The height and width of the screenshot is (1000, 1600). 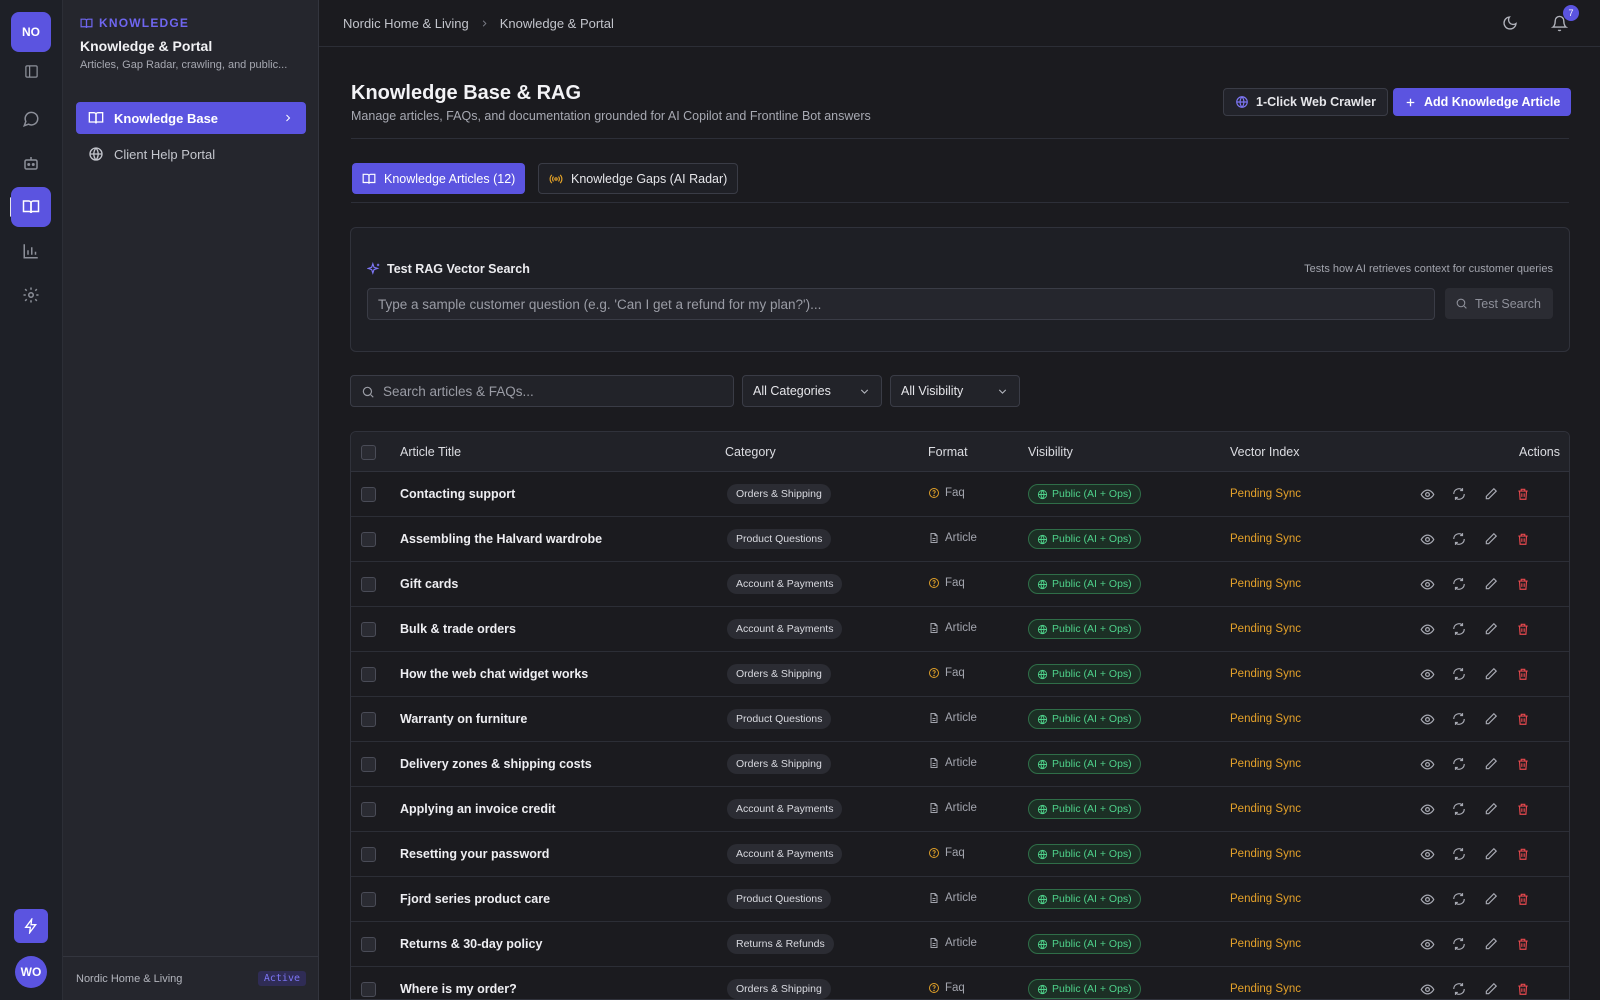 I want to click on breadcrumb-org: Nordic Home & Living, so click(x=406, y=23).